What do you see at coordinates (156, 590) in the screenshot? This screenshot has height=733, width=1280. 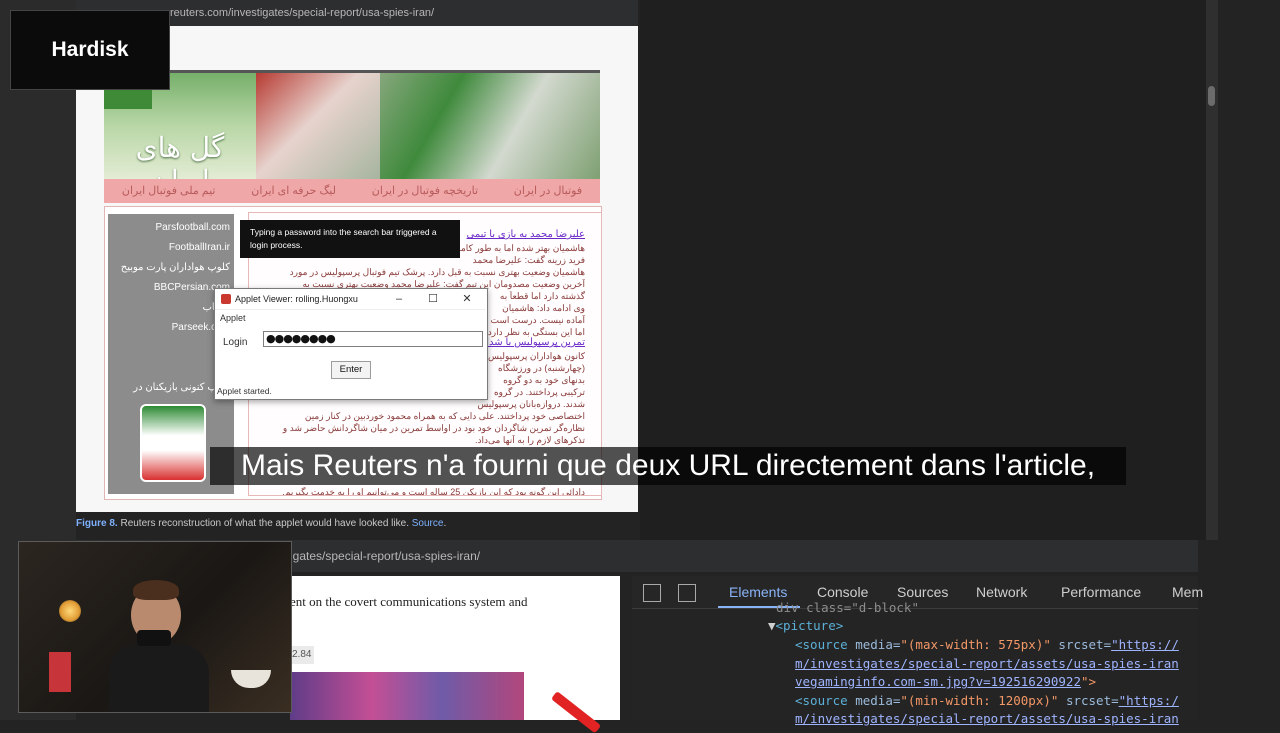 I see `presenter-hair` at bounding box center [156, 590].